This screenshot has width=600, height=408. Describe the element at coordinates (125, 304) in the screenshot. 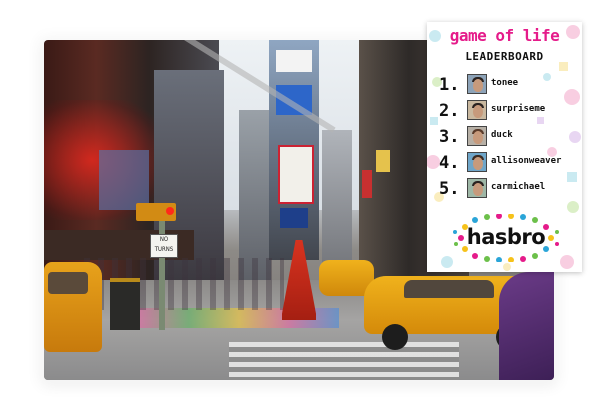

I see `trash-can` at that location.